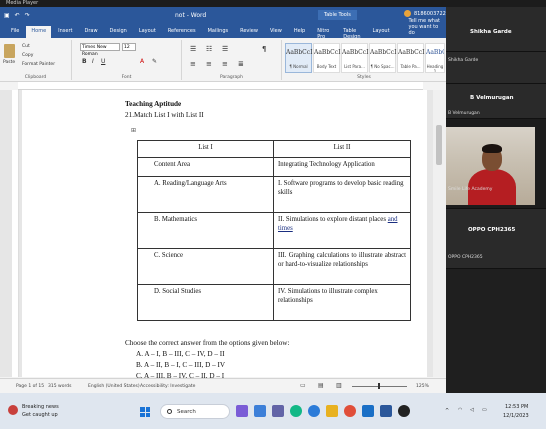 The height and width of the screenshot is (429, 546). I want to click on tab-table-design: Table Design, so click(351, 33).